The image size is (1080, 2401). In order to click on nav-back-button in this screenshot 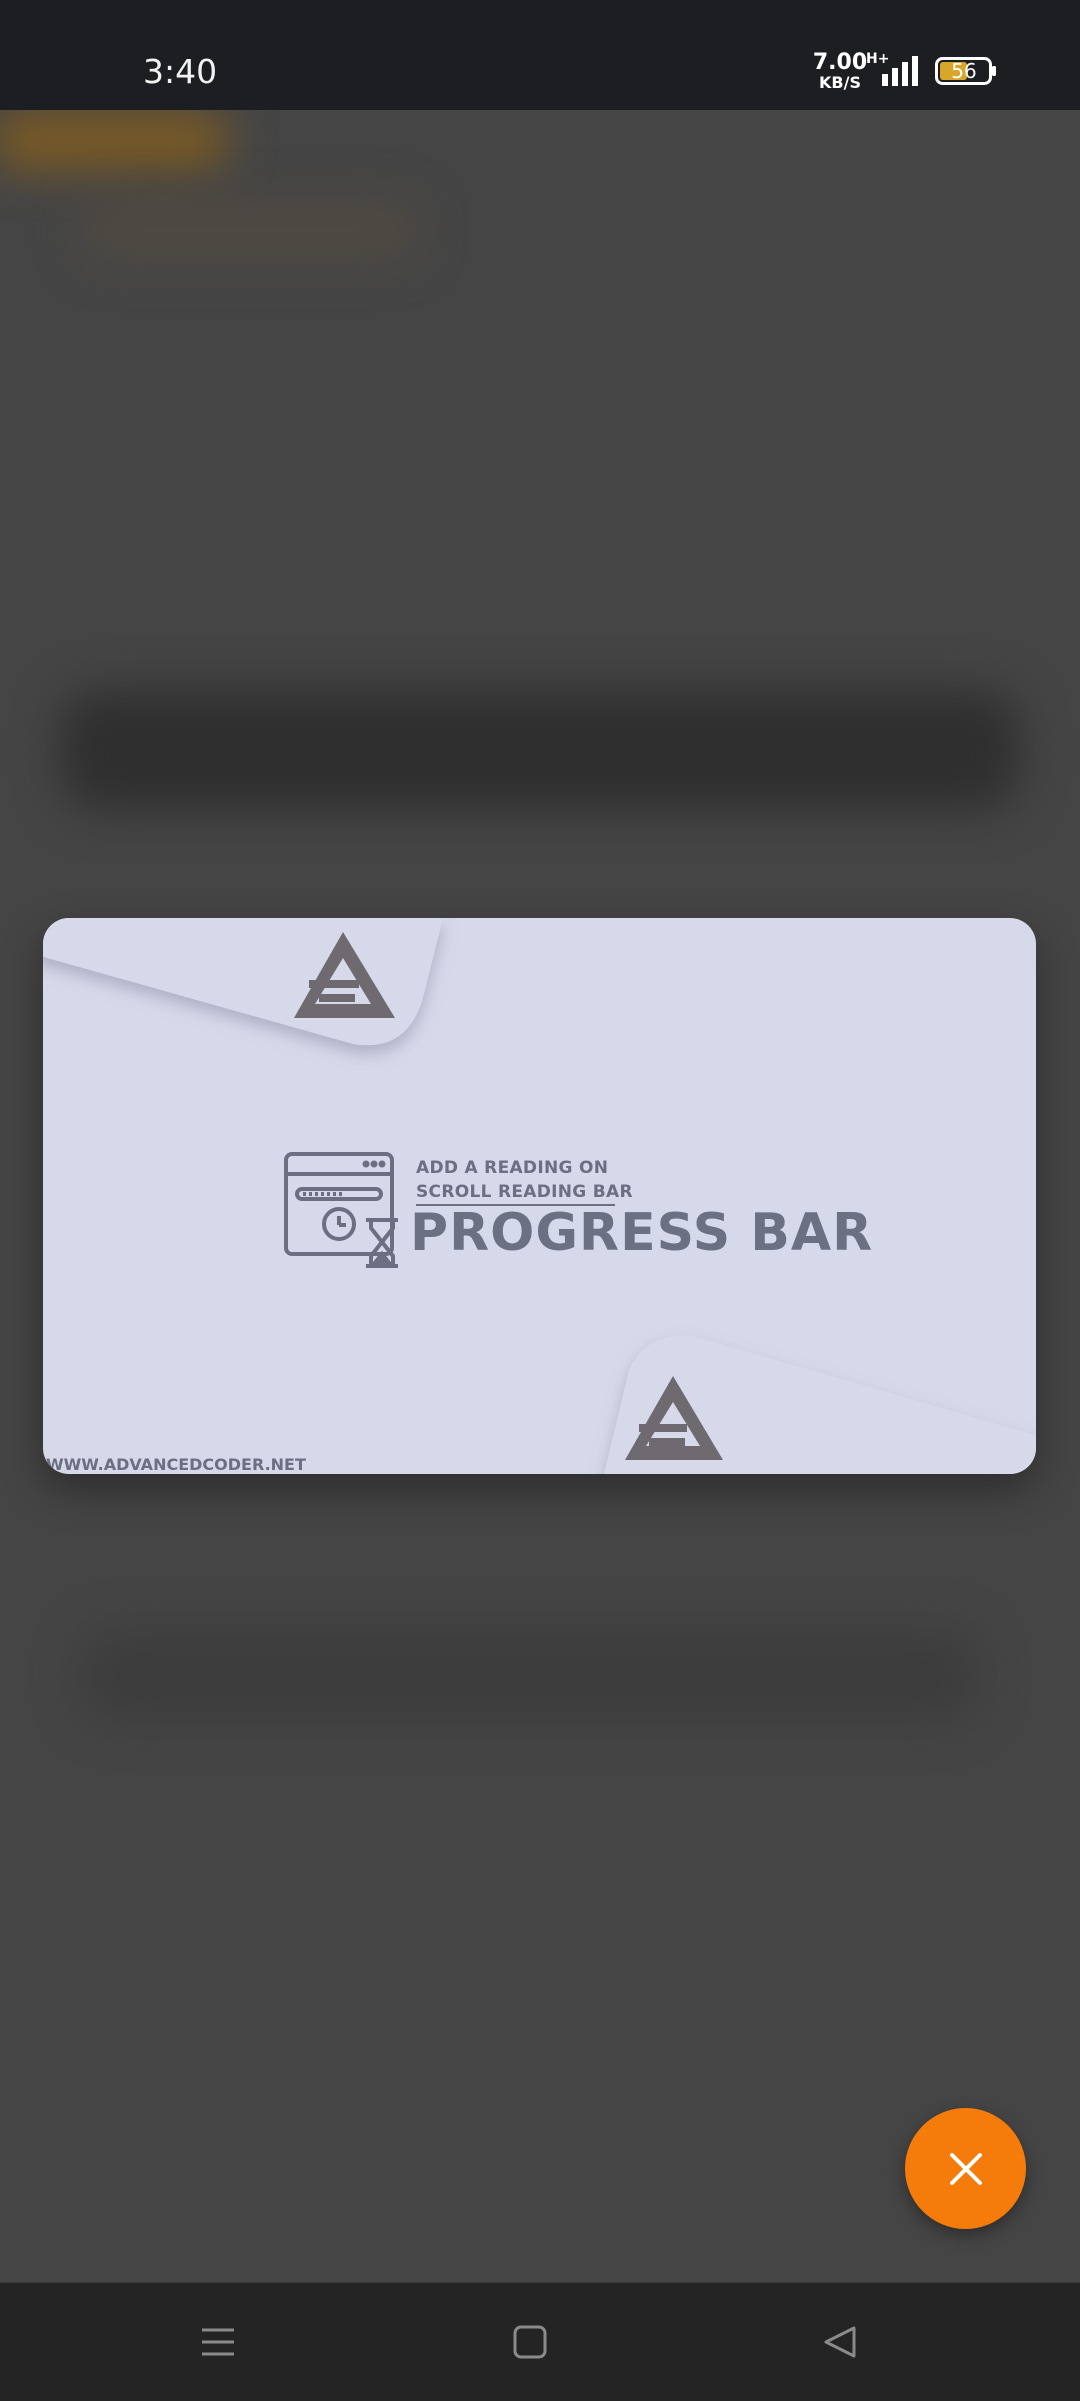, I will do `click(840, 2342)`.